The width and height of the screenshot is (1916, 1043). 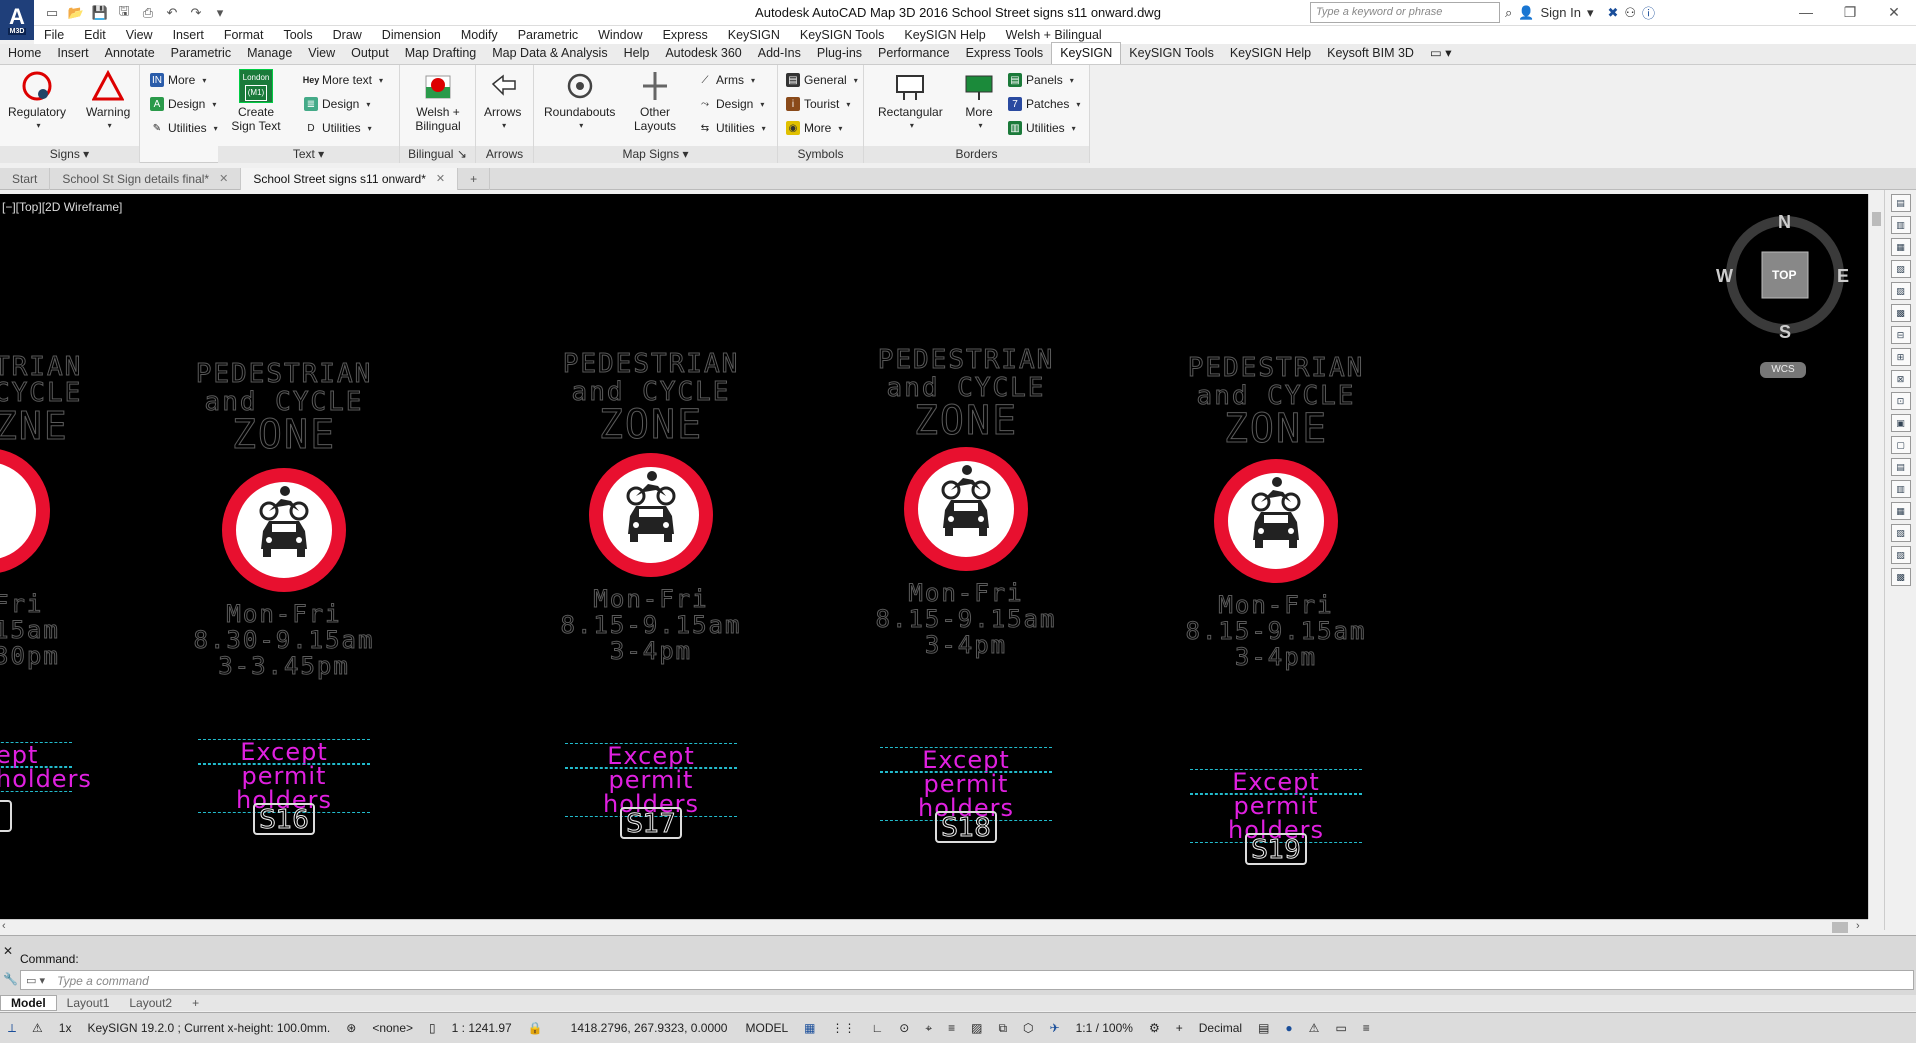 I want to click on new-file-icon: ▭, so click(x=52, y=12).